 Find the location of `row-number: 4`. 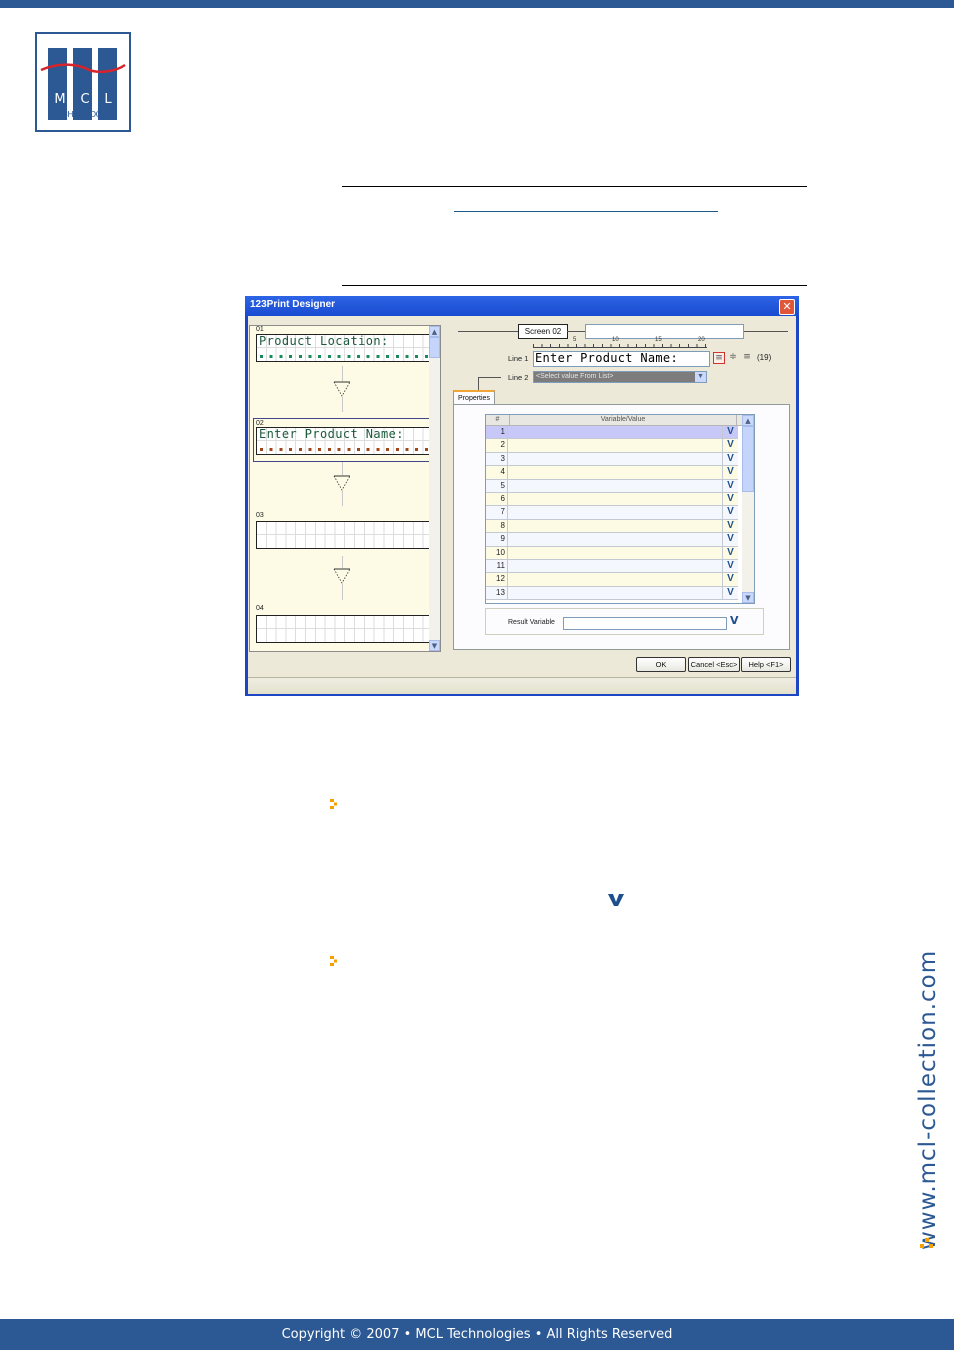

row-number: 4 is located at coordinates (497, 472).